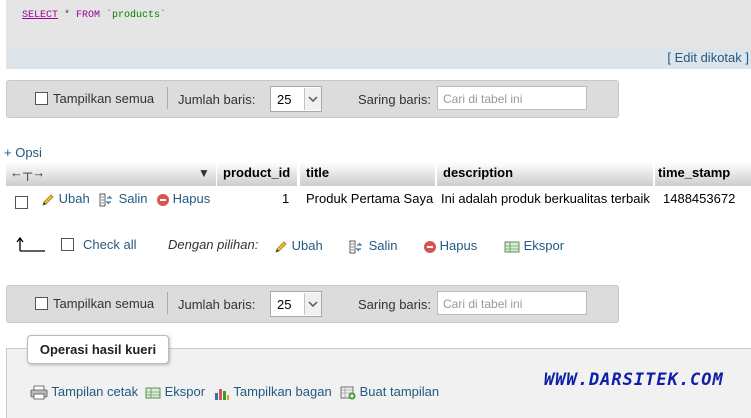 The image size is (751, 418). What do you see at coordinates (27, 173) in the screenshot?
I see `column-arrows-icon: ←┬→` at bounding box center [27, 173].